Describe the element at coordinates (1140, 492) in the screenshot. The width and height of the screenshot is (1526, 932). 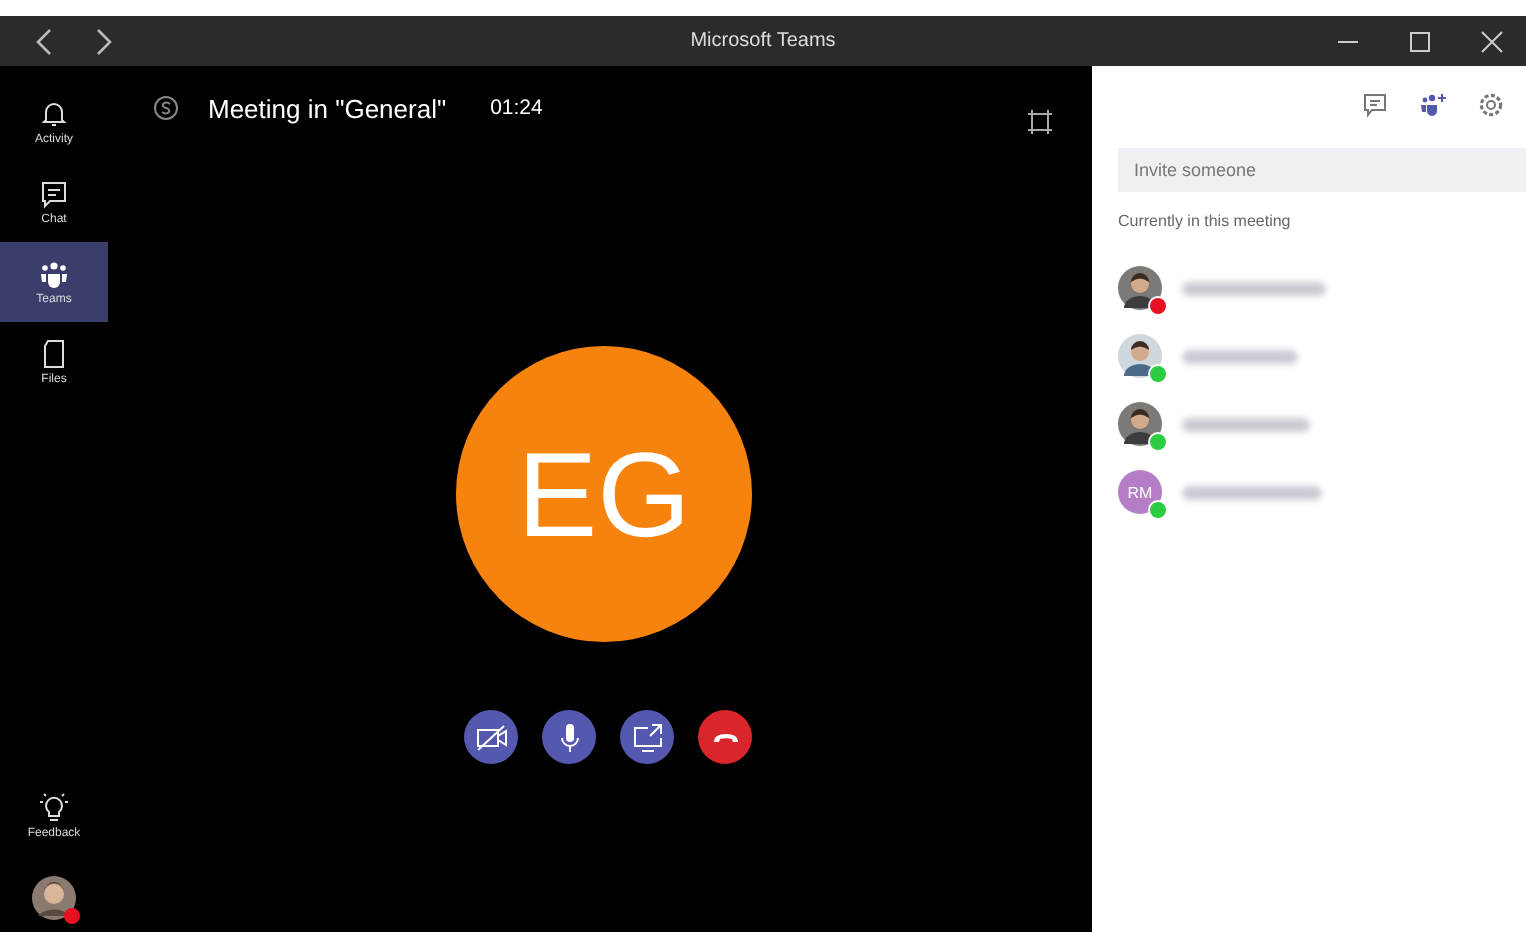
I see `participant-initials: RM` at that location.